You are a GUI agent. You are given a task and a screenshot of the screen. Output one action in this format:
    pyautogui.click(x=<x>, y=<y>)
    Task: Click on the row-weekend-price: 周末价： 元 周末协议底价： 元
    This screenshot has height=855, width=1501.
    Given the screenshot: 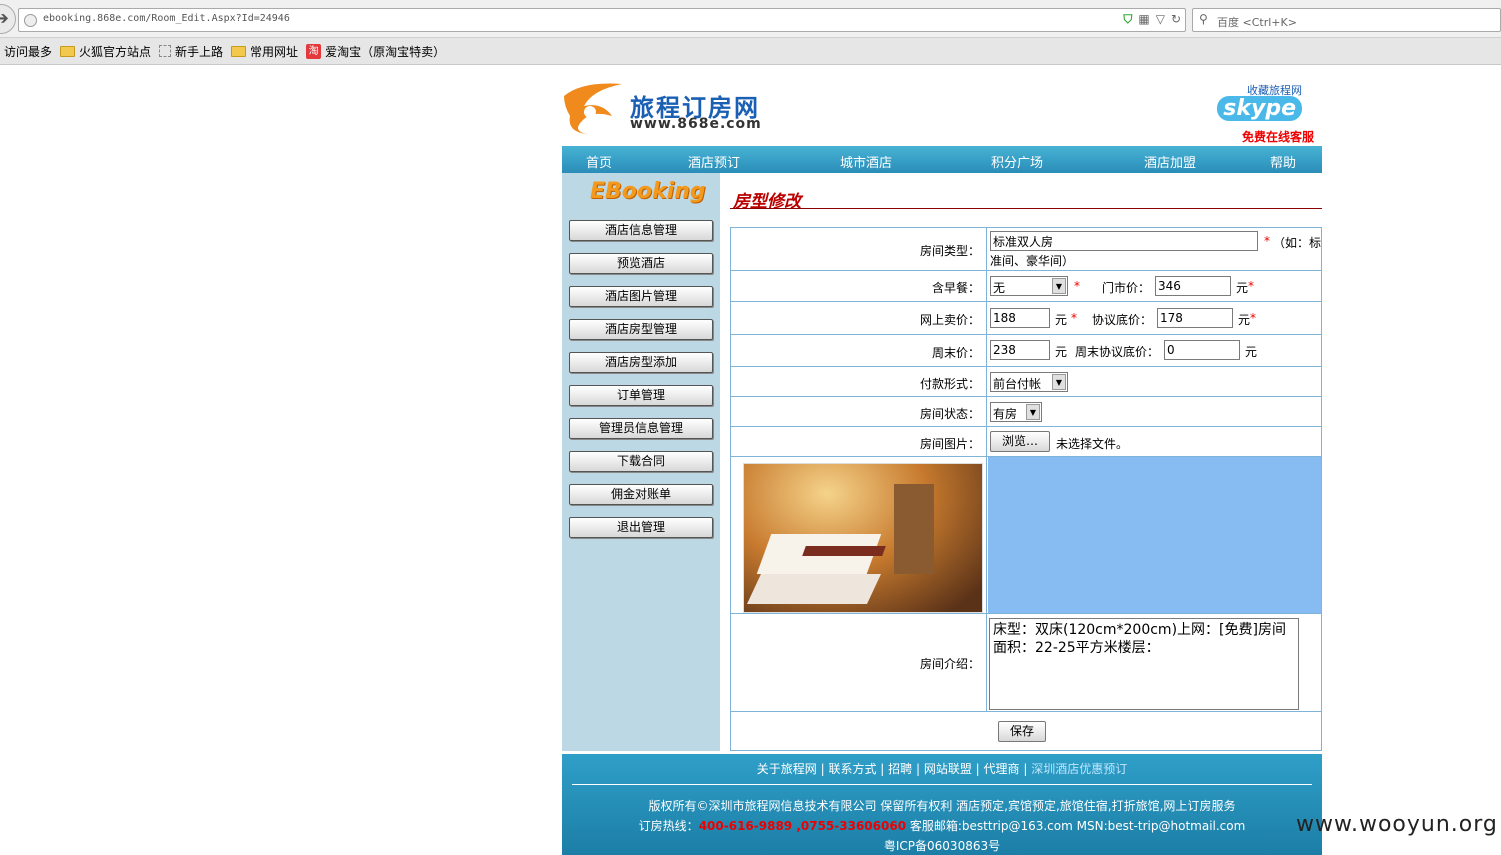 What is the action you would take?
    pyautogui.click(x=1026, y=351)
    